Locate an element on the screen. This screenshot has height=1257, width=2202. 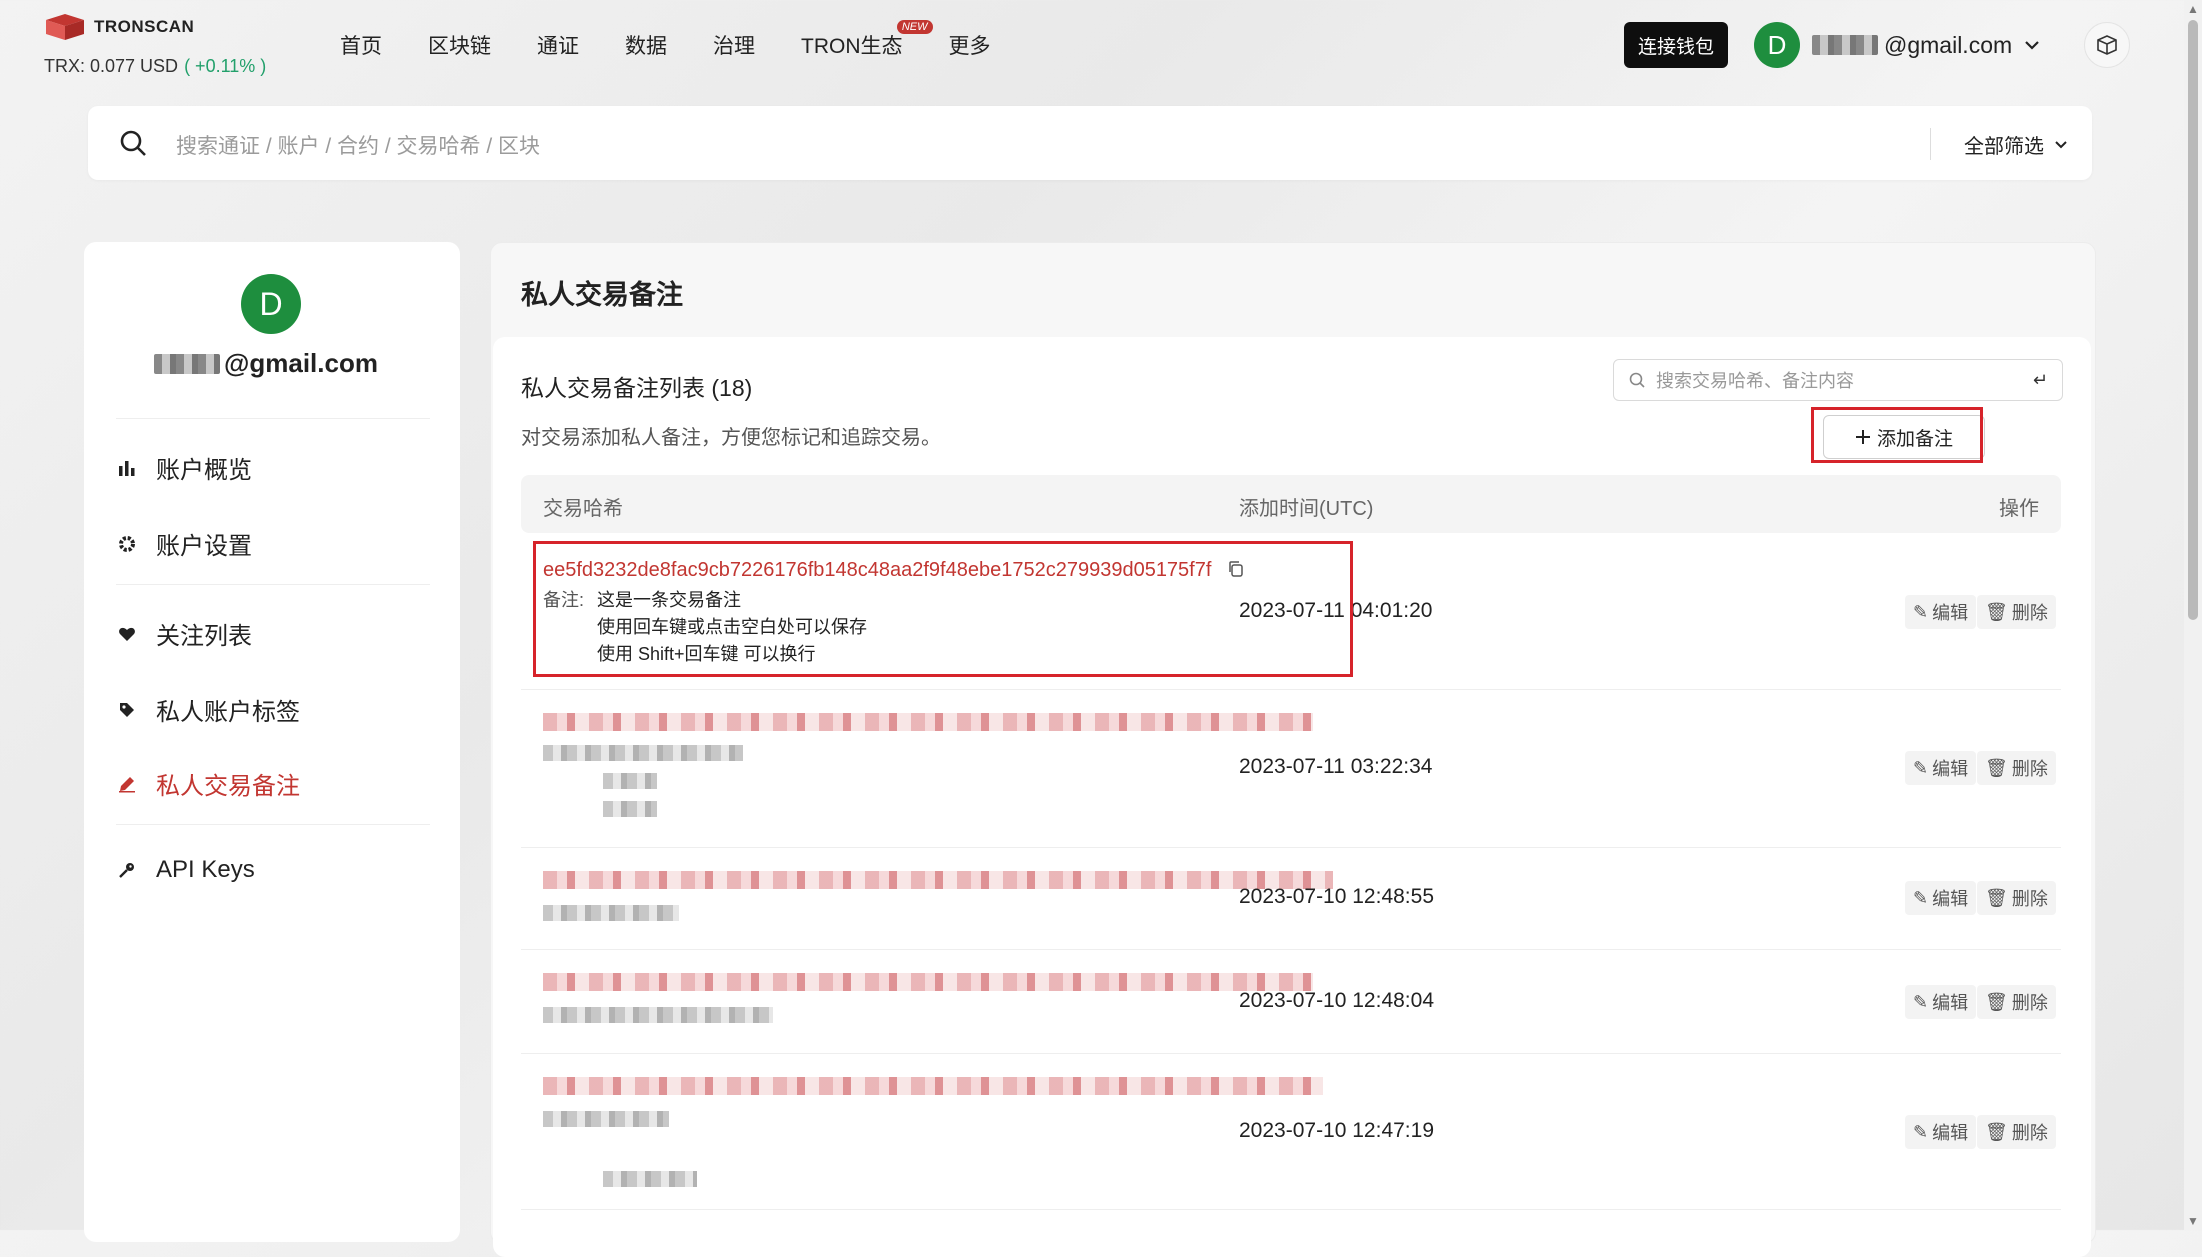
search-divider is located at coordinates (1930, 144).